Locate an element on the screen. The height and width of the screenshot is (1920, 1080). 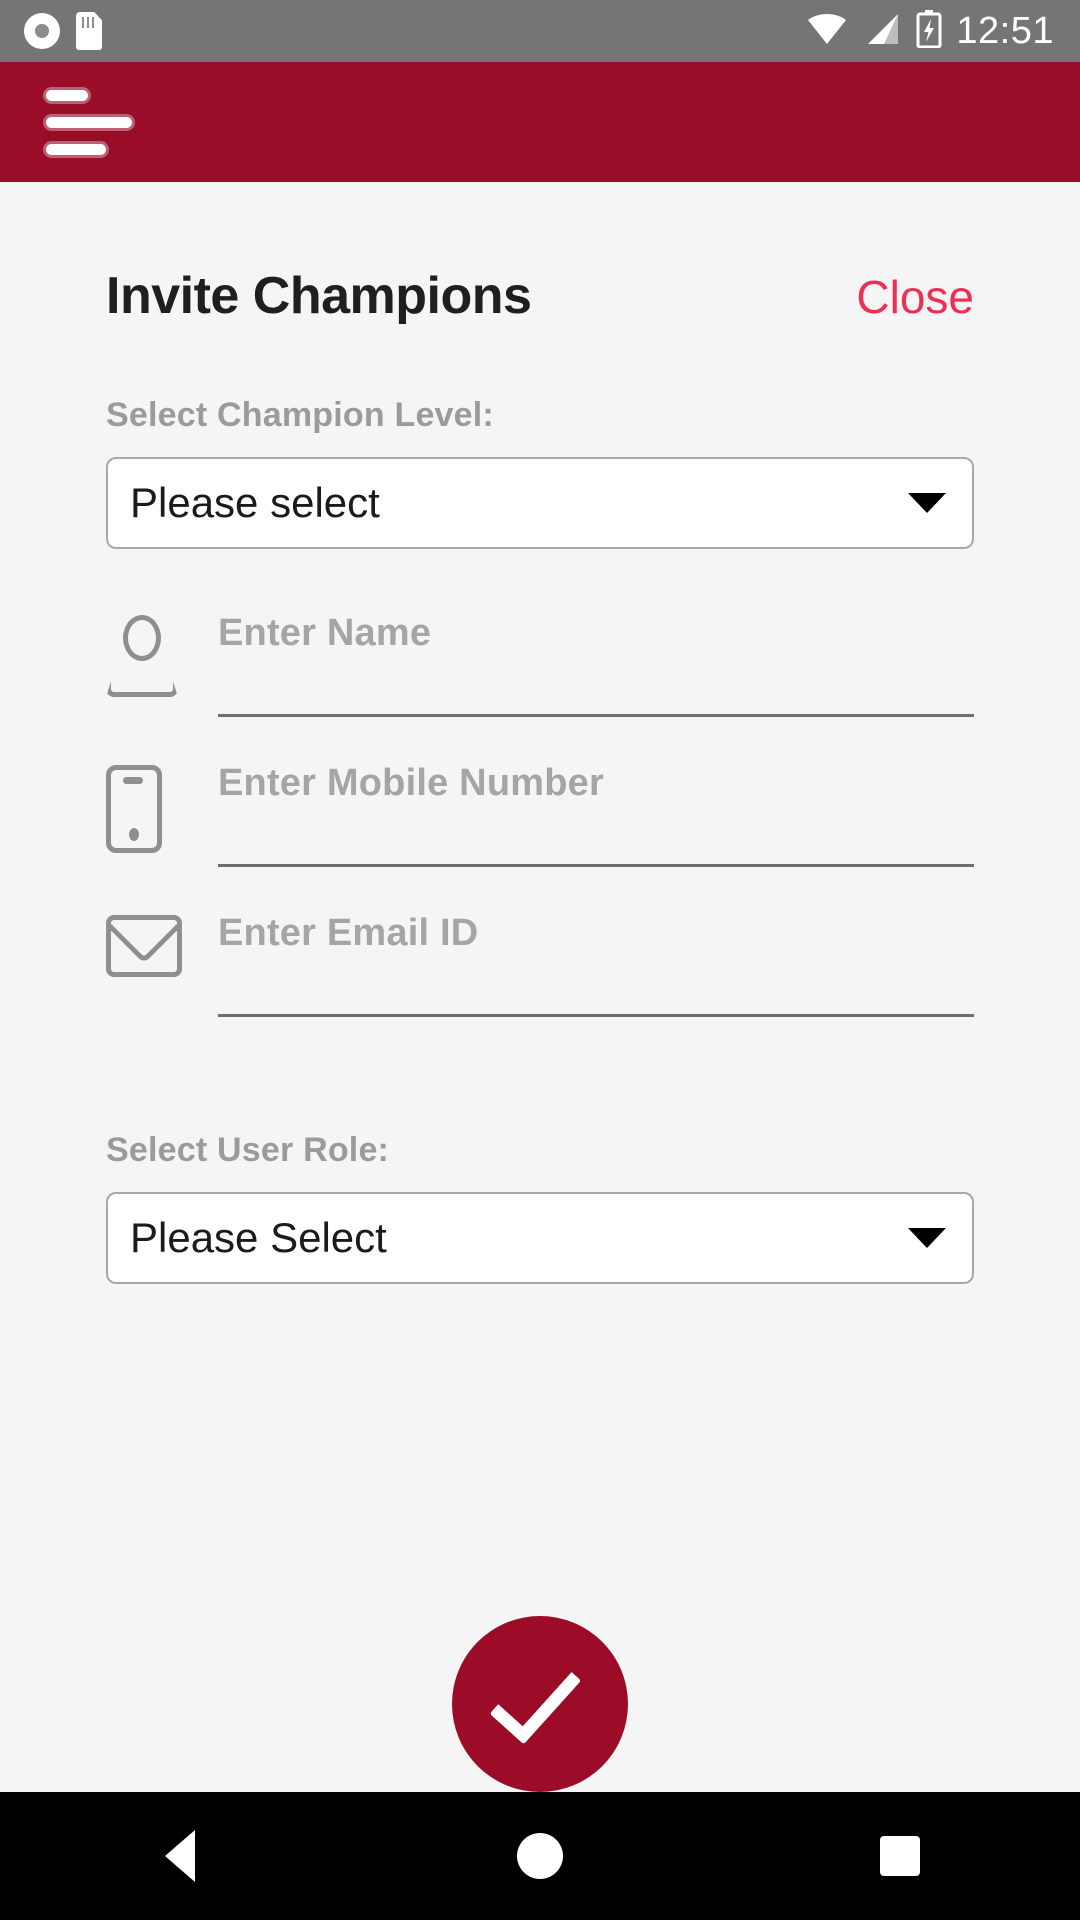
status-bar: 12:51 is located at coordinates (540, 31).